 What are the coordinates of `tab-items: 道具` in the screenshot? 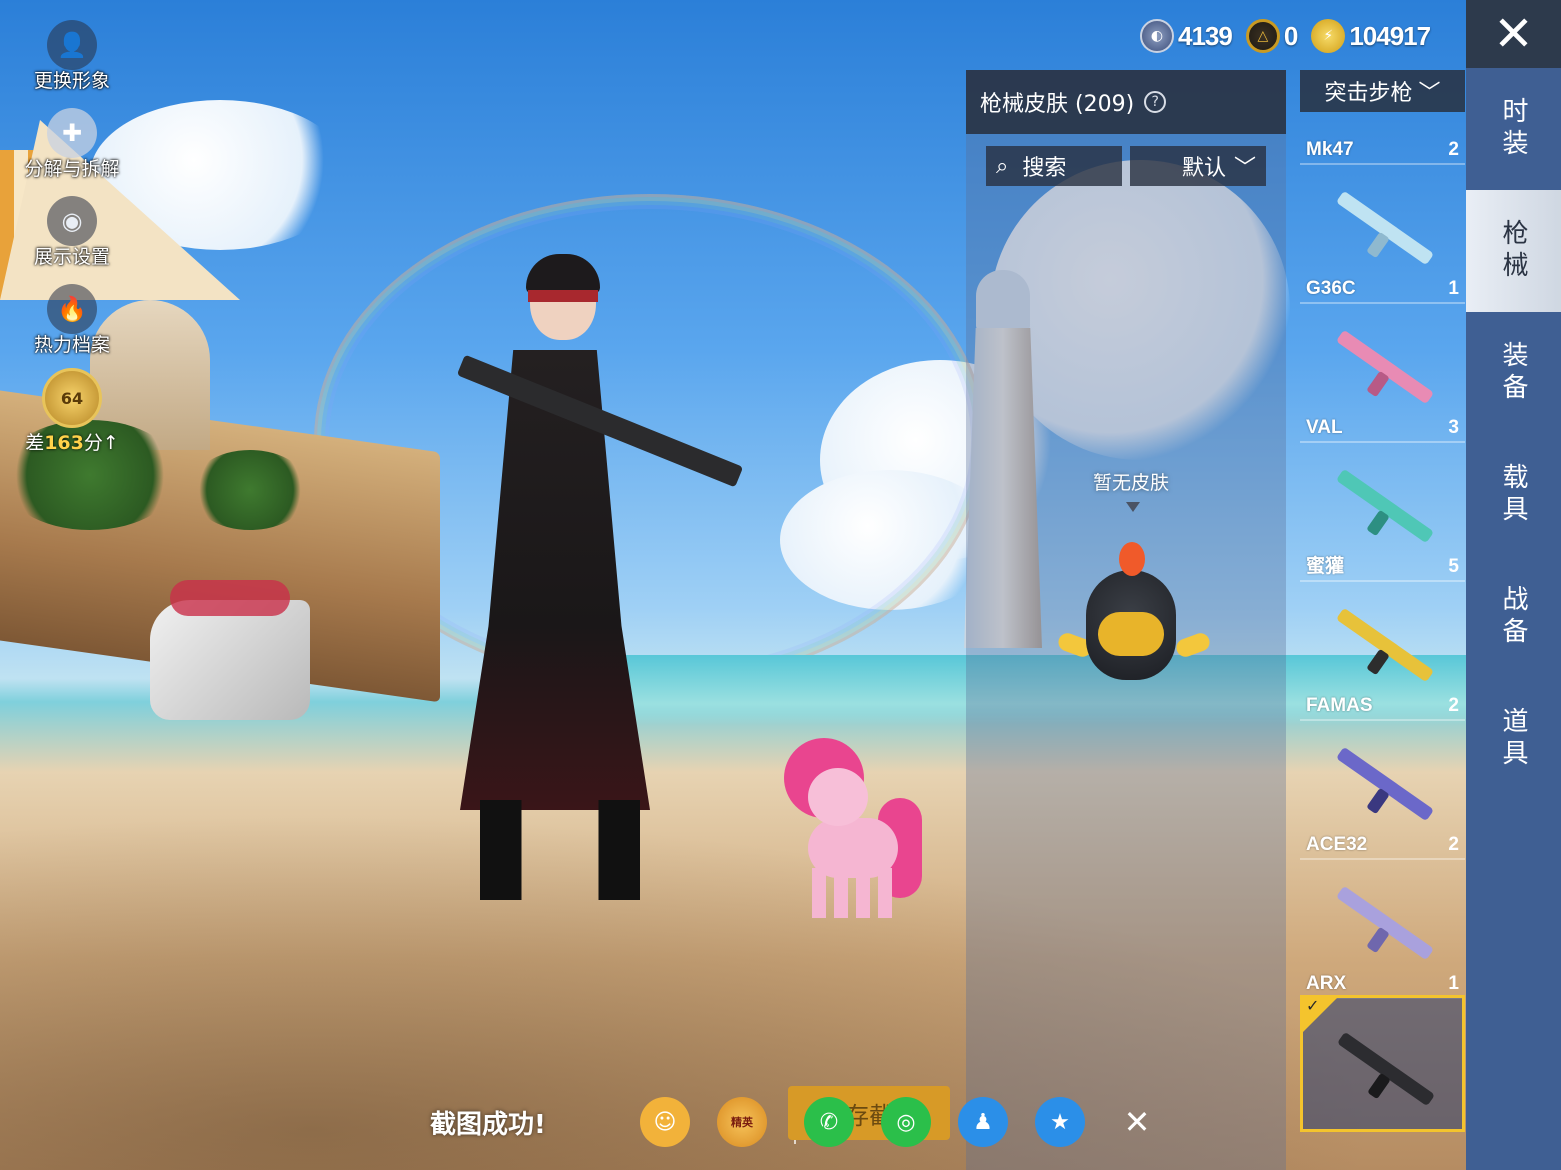 It's located at (1513, 739).